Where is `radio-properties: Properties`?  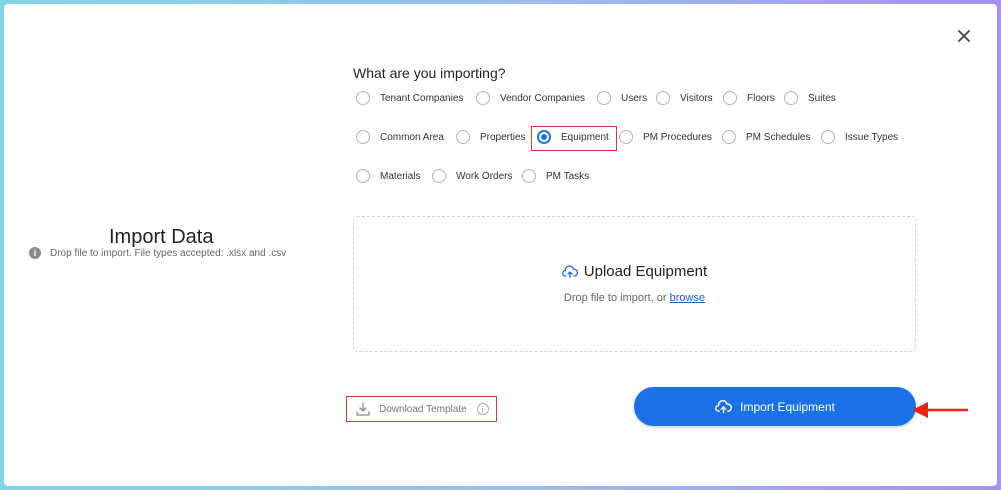
radio-properties: Properties is located at coordinates (491, 137).